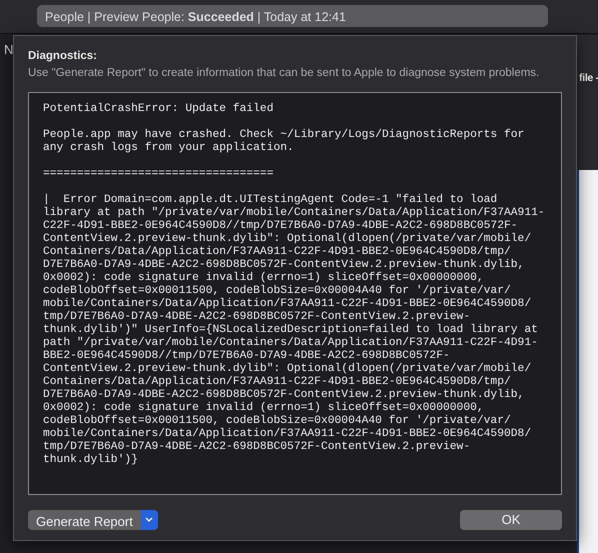 The height and width of the screenshot is (553, 598). What do you see at coordinates (588, 78) in the screenshot?
I see `editor-text: file -` at bounding box center [588, 78].